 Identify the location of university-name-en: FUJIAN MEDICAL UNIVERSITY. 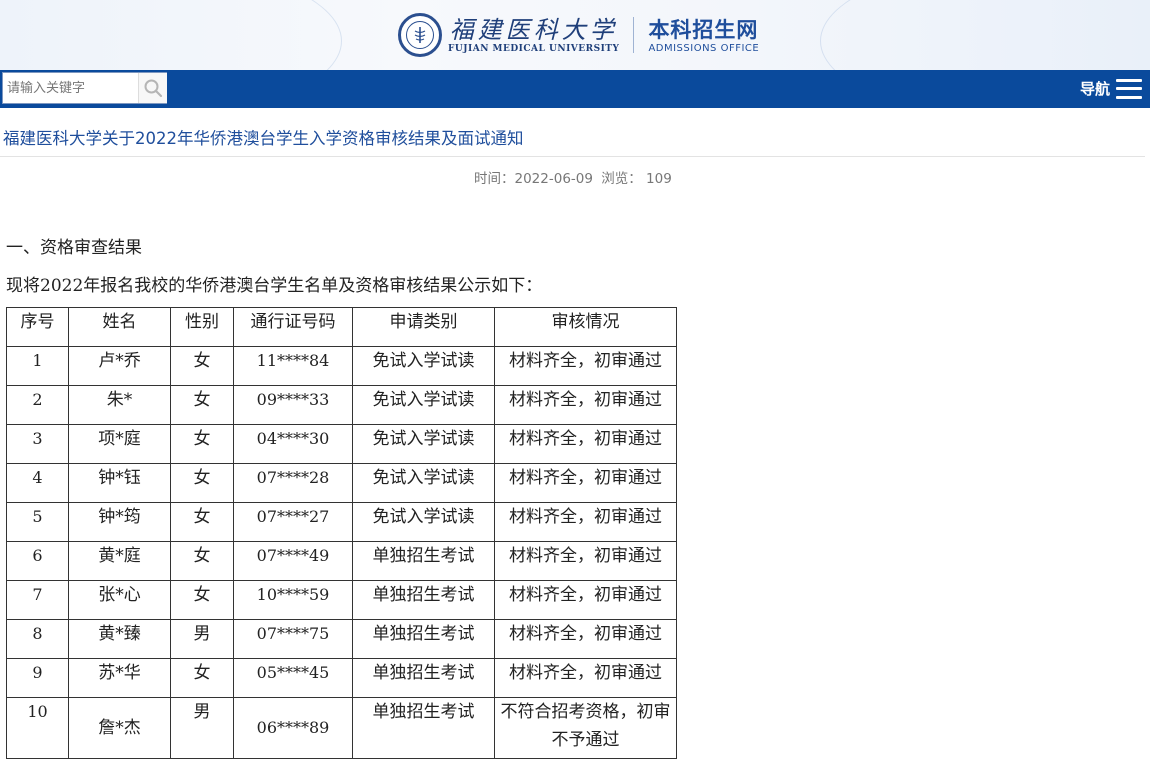
(534, 49).